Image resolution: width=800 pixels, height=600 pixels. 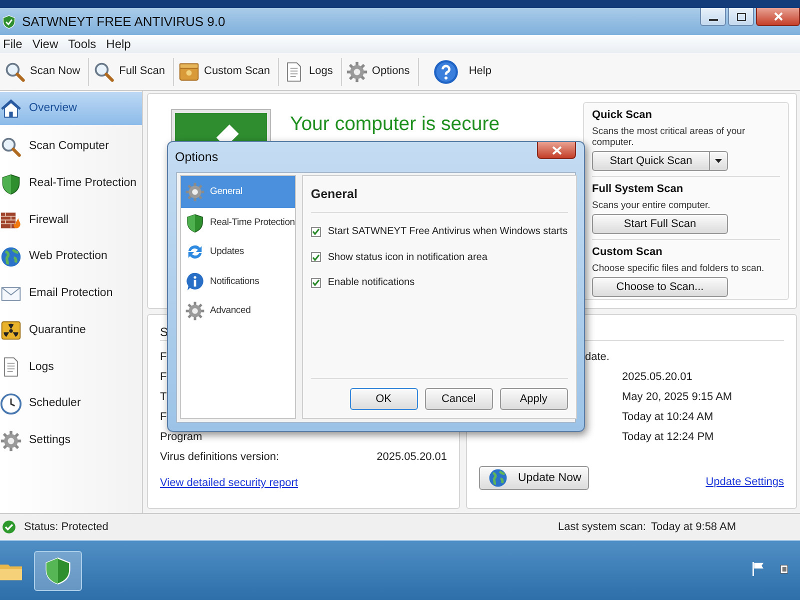 I want to click on category-item: Advanced, so click(x=238, y=311).